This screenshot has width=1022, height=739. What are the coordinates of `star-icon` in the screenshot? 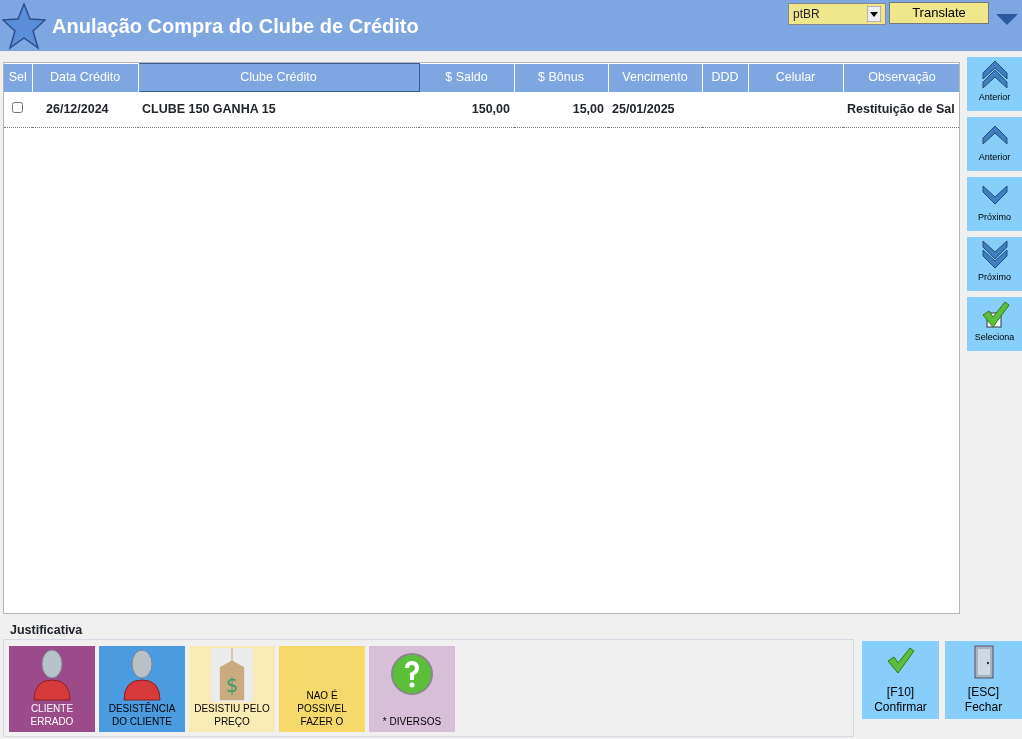 It's located at (24, 25).